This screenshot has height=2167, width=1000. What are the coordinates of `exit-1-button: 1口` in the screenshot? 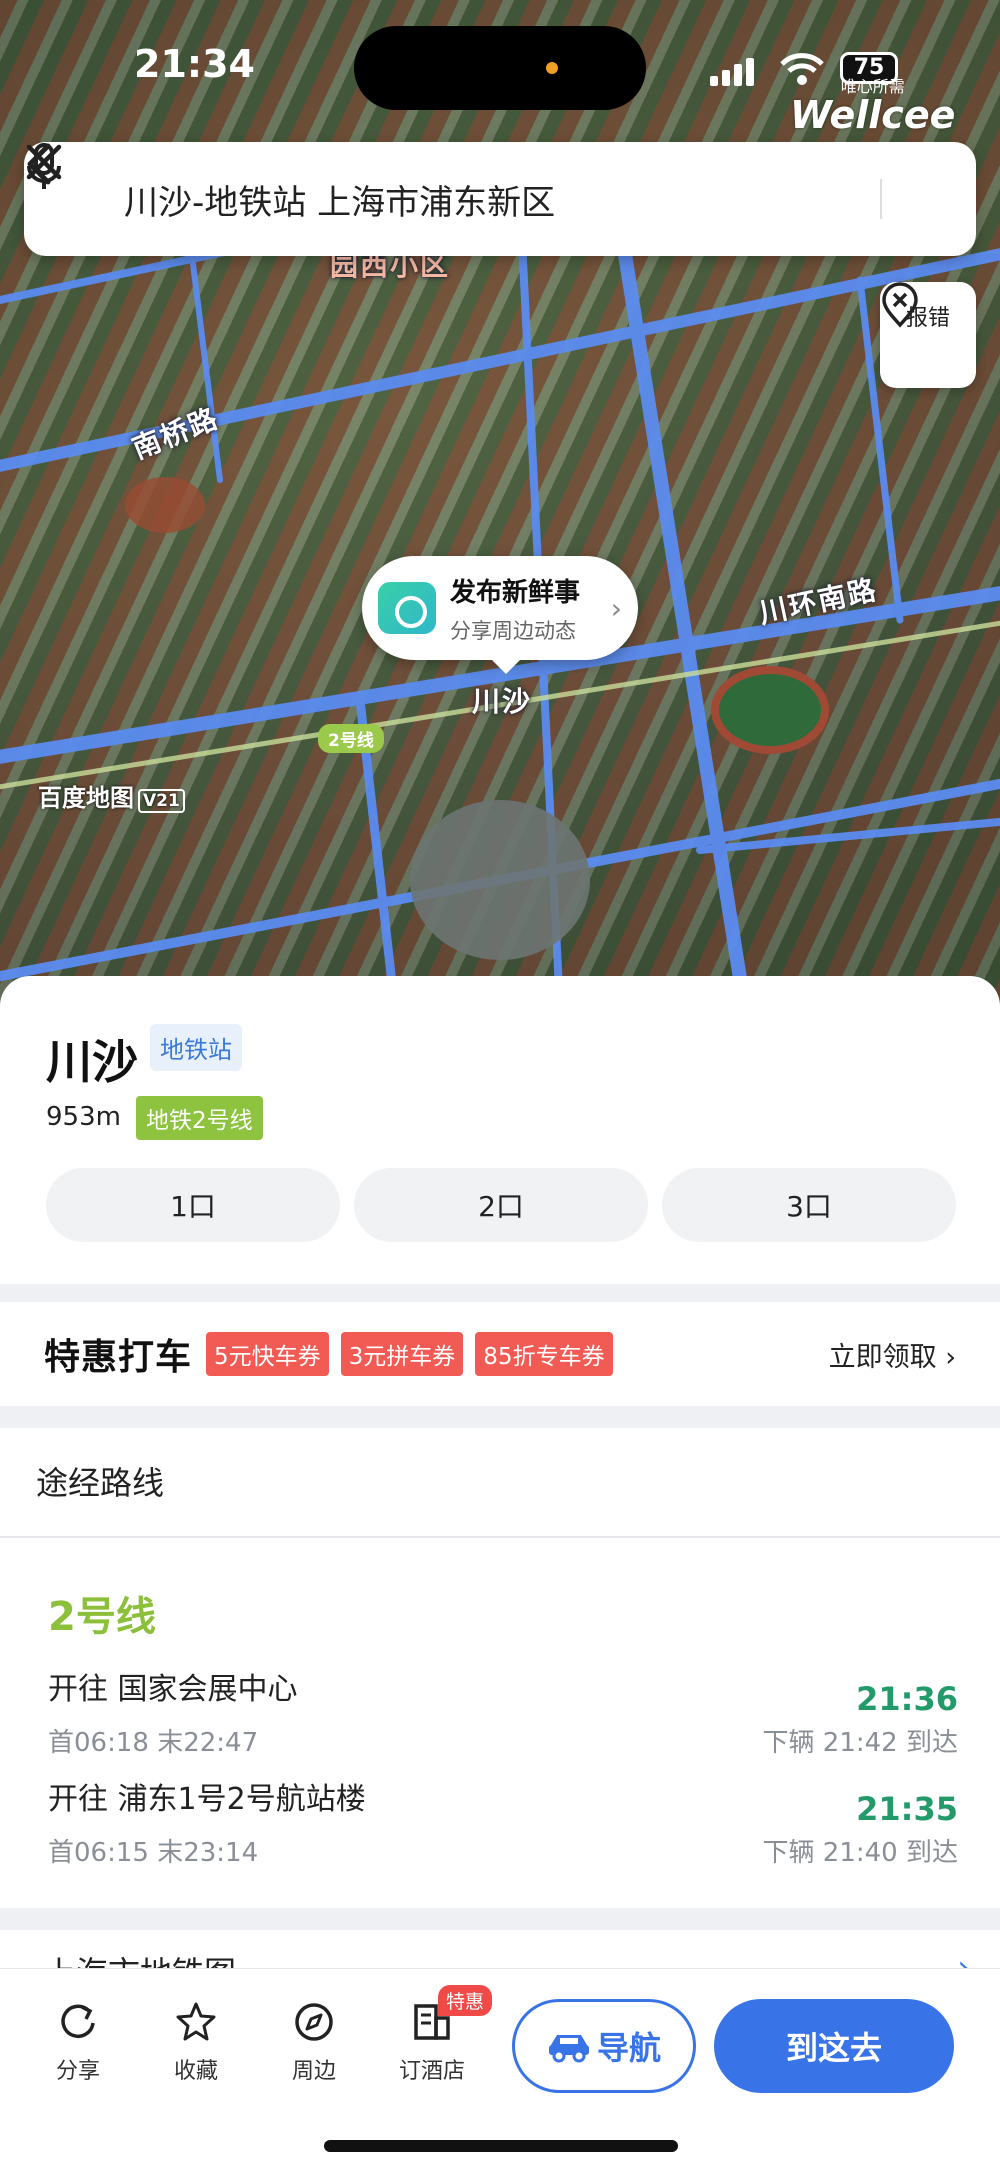 It's located at (193, 1205).